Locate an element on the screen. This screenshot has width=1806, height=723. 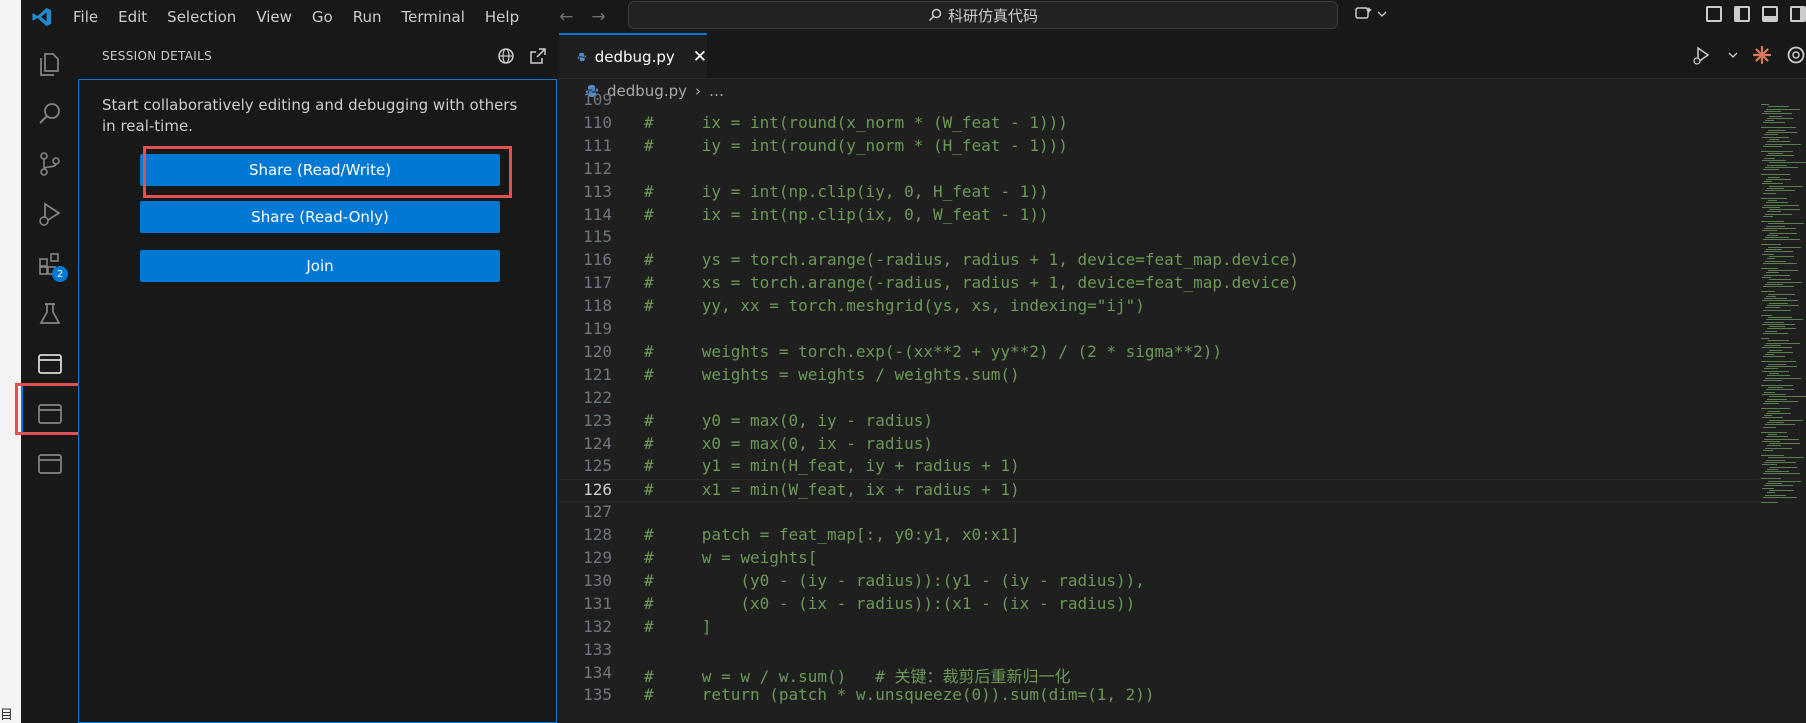
code-line: 134 # w = w / w.sum() # 关键：裁剪后重新归一化 is located at coordinates (1159, 674).